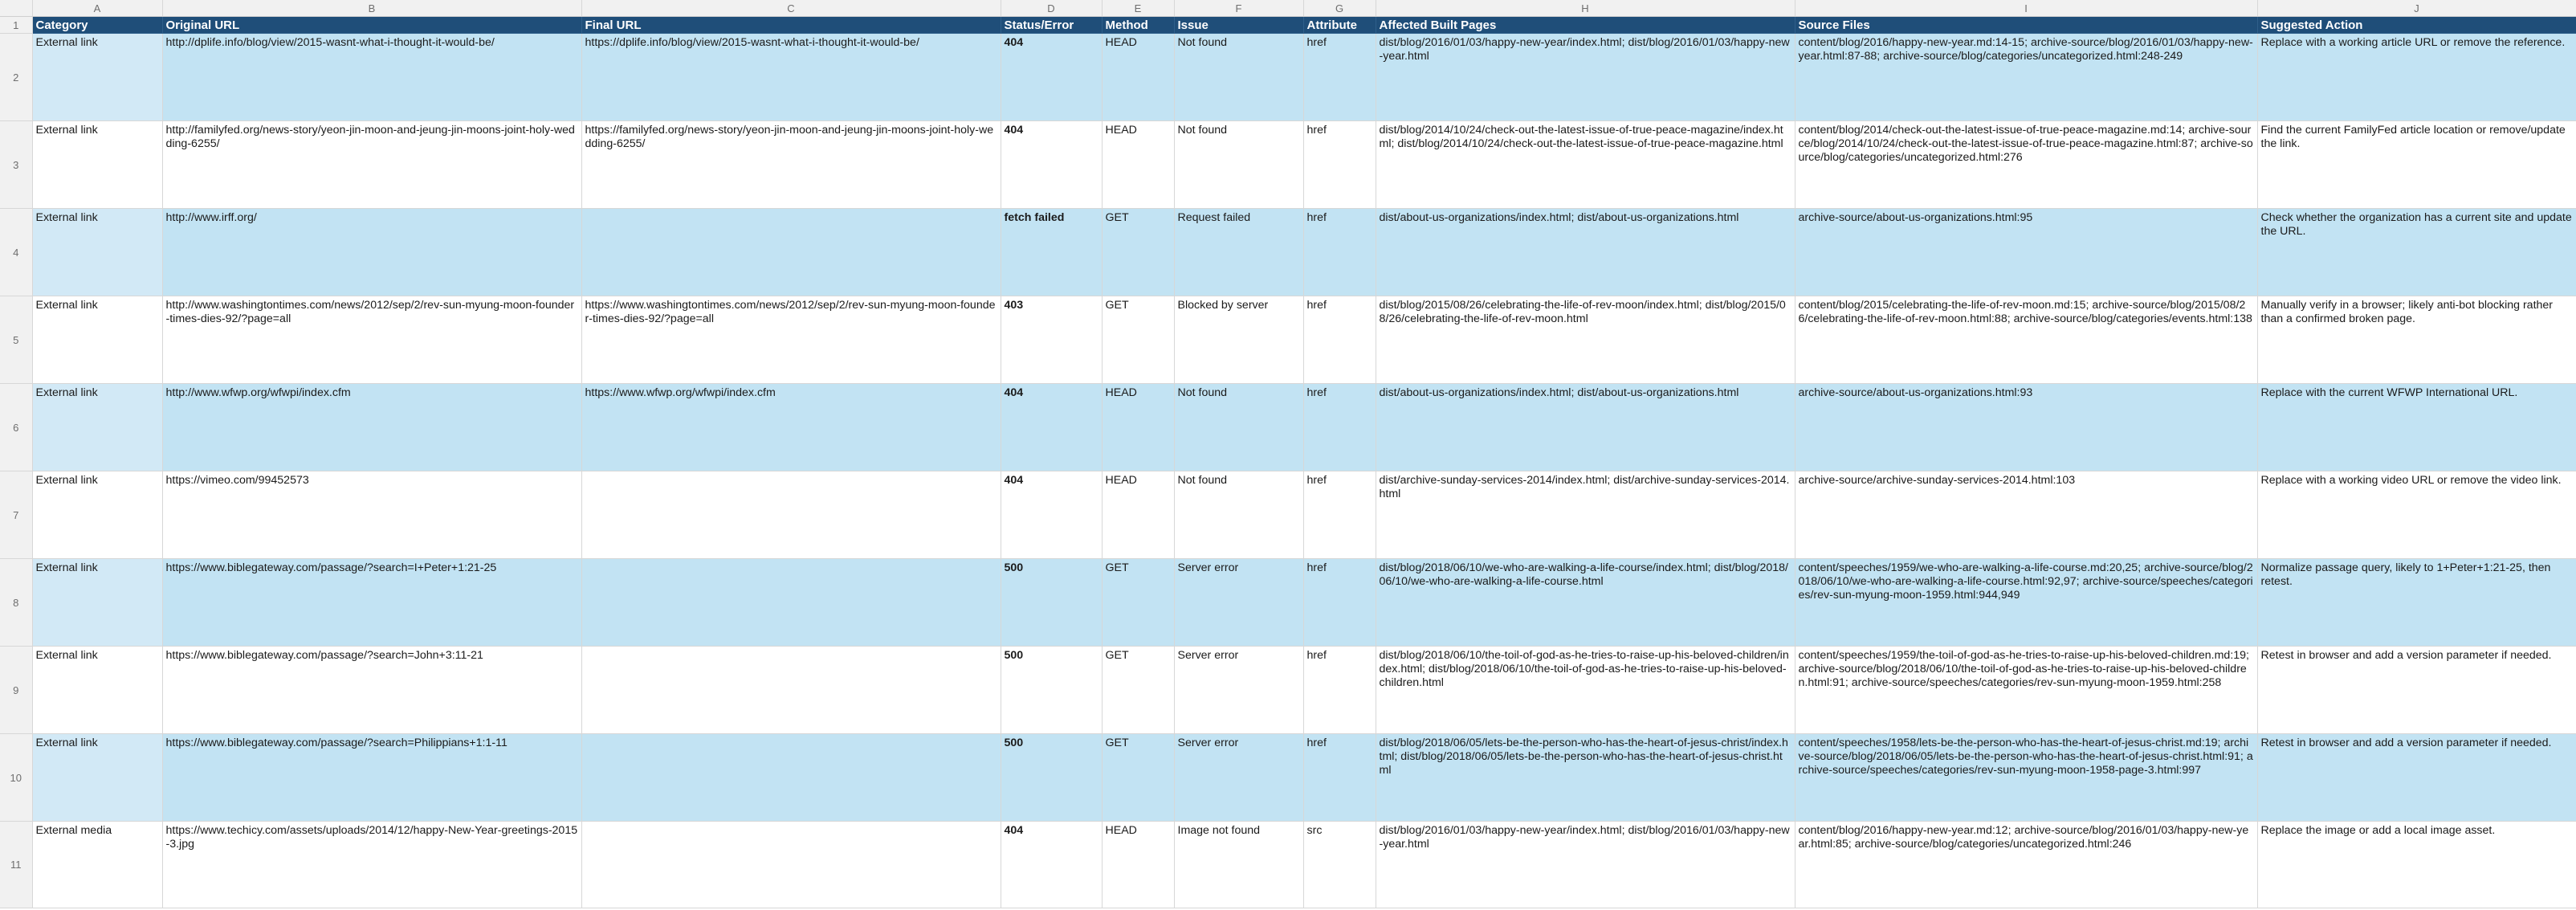 The height and width of the screenshot is (910, 2576). What do you see at coordinates (1239, 340) in the screenshot?
I see `cell-issue: Blocked by server` at bounding box center [1239, 340].